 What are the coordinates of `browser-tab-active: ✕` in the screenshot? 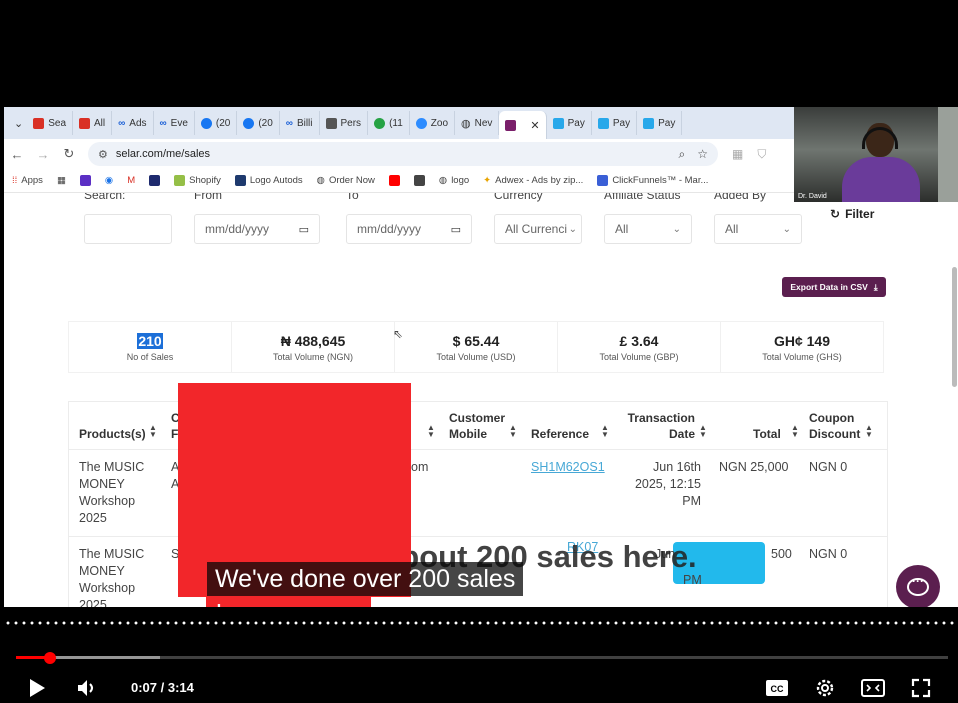 It's located at (523, 125).